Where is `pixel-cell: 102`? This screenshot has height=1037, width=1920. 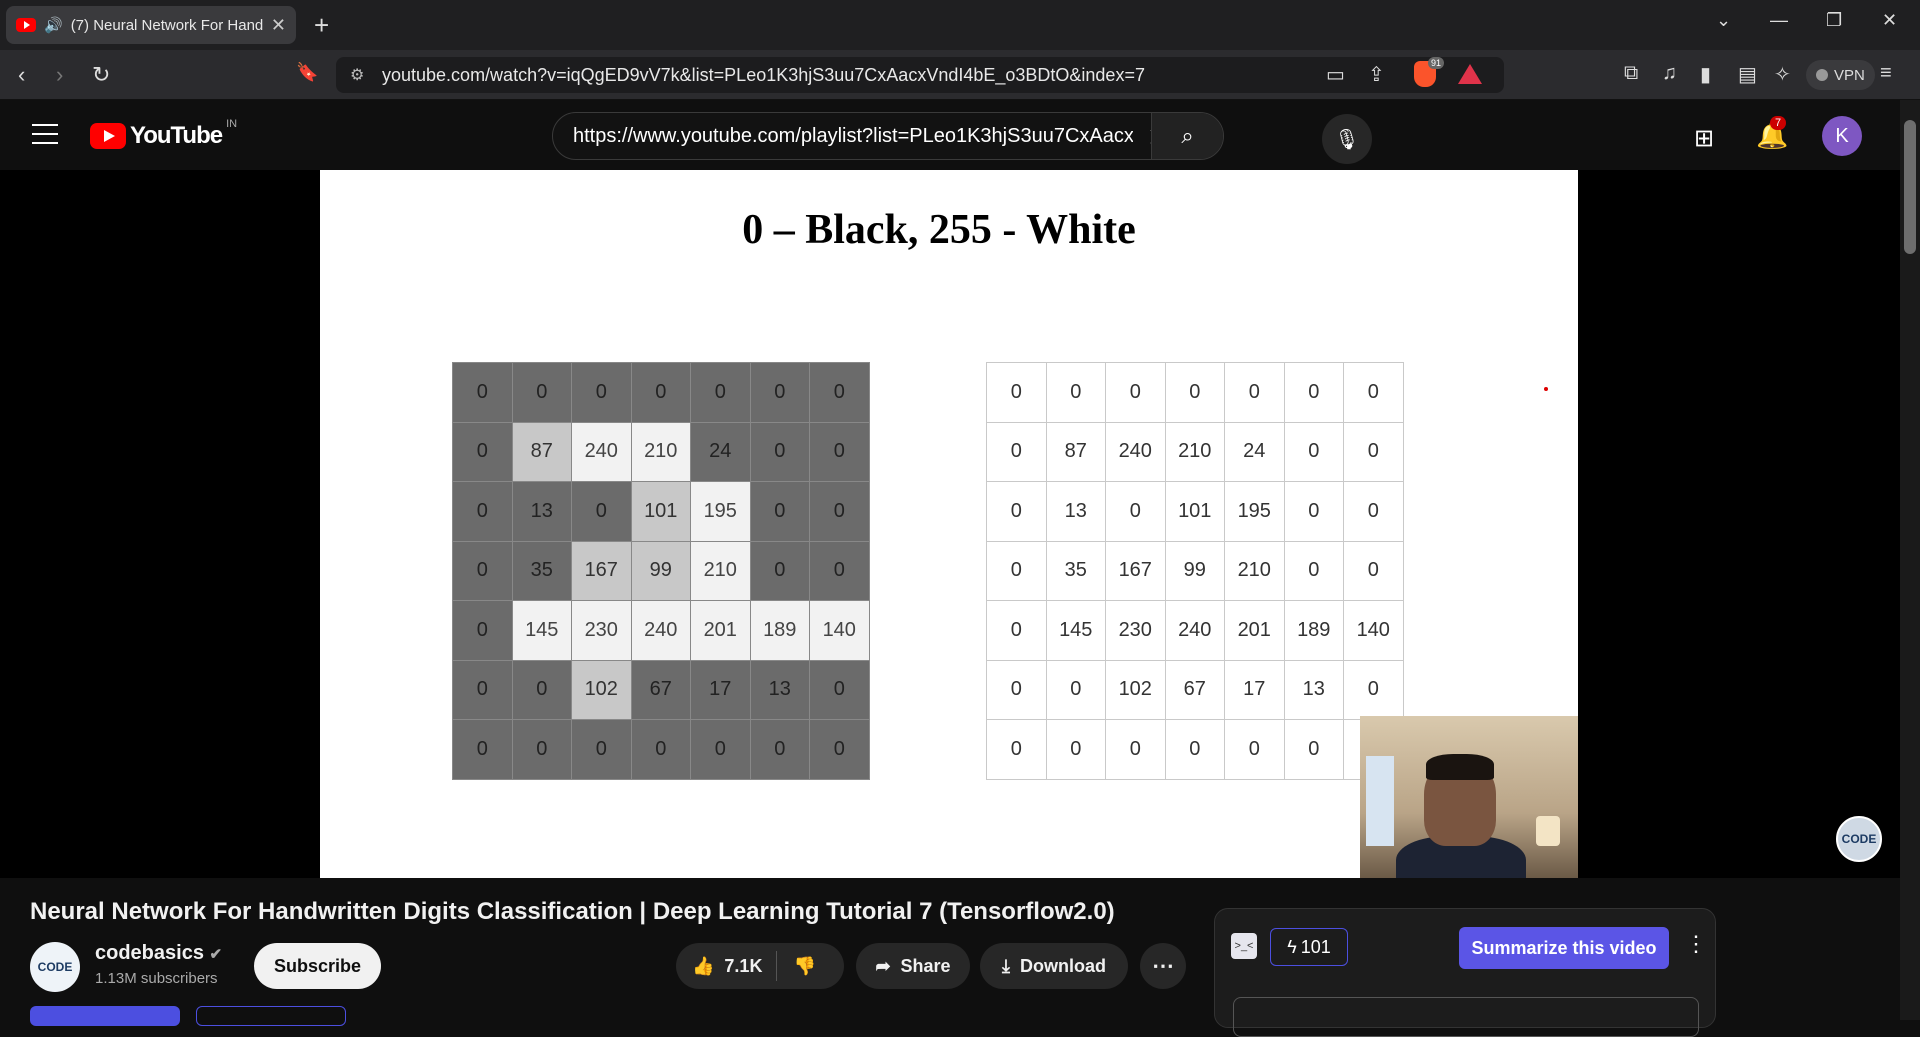 pixel-cell: 102 is located at coordinates (601, 689).